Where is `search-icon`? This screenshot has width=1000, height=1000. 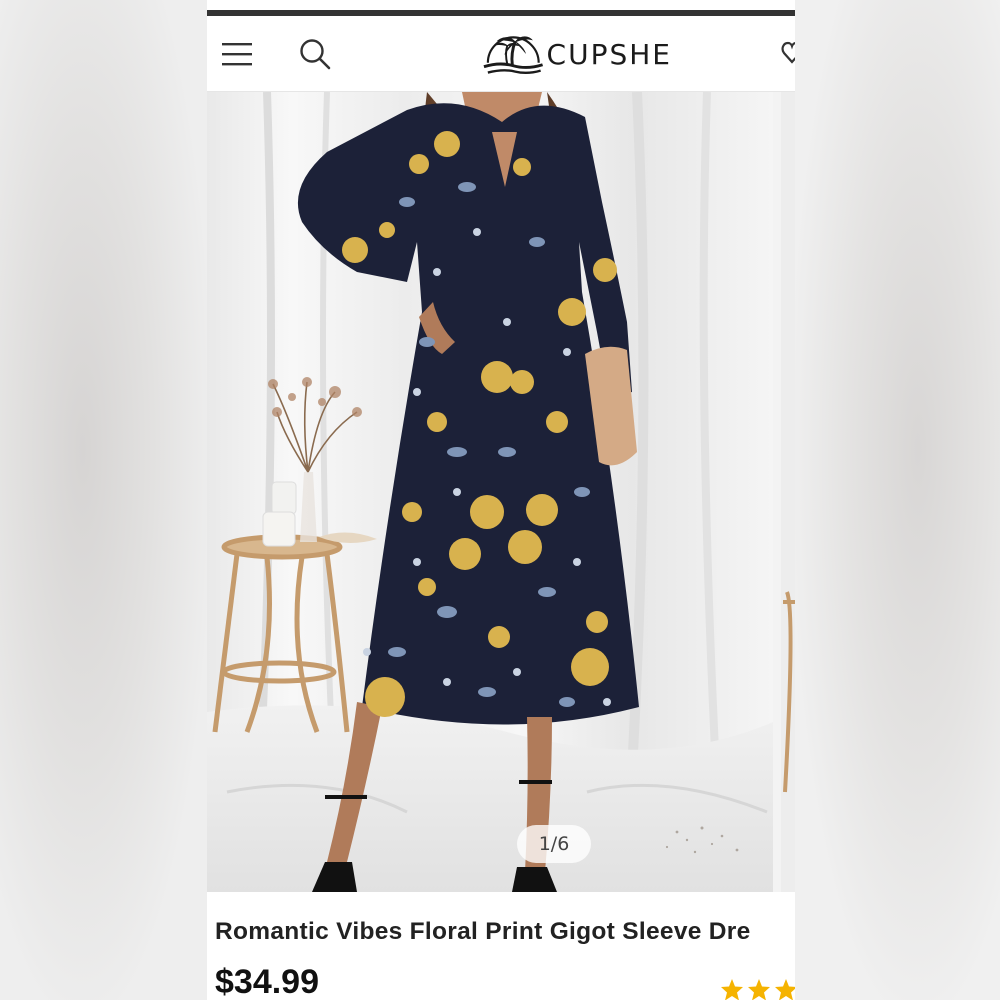 search-icon is located at coordinates (315, 54).